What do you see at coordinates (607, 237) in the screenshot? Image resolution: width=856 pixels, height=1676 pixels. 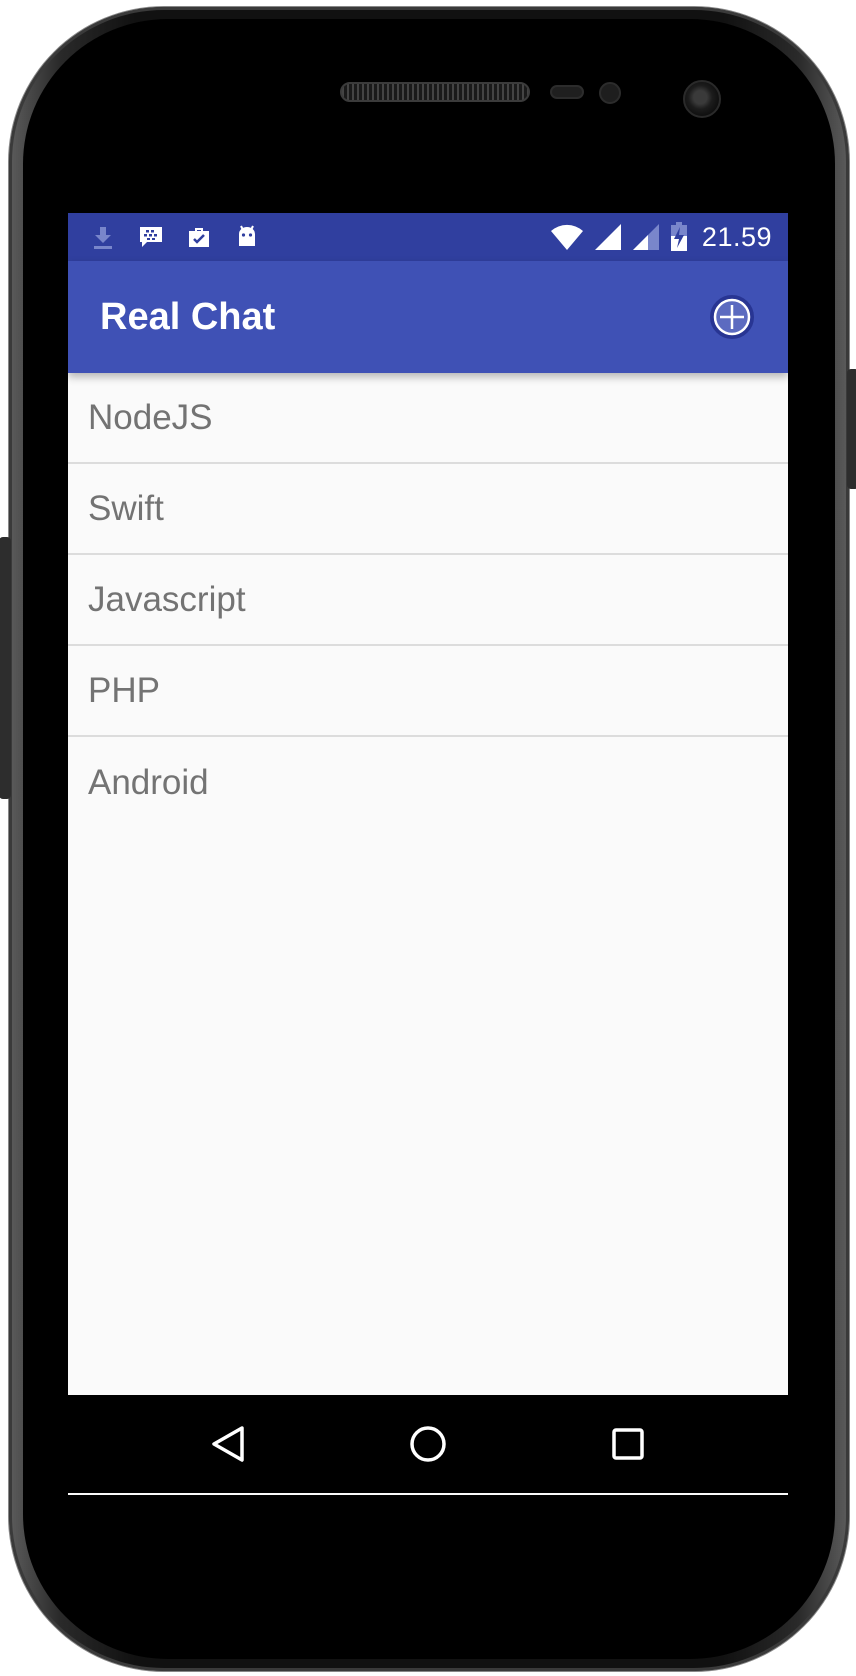 I see `signal-full-icon` at bounding box center [607, 237].